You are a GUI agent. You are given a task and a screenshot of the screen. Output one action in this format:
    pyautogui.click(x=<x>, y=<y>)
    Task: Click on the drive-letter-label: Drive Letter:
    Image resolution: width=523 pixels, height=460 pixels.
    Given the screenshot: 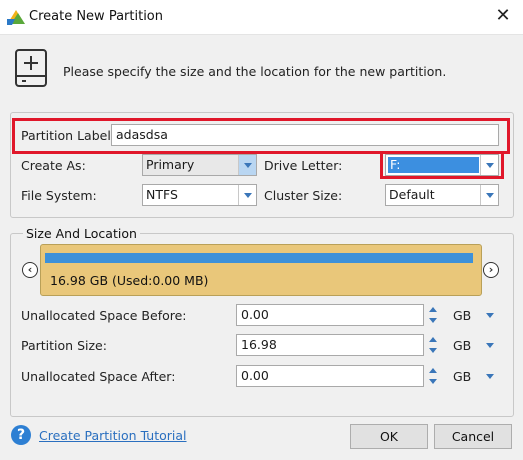 What is the action you would take?
    pyautogui.click(x=303, y=165)
    